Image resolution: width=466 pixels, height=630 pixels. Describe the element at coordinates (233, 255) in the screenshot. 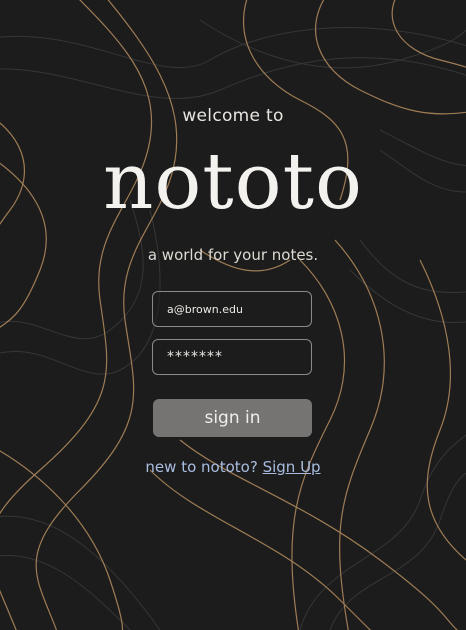

I see `tagline: a world for your notes.` at that location.